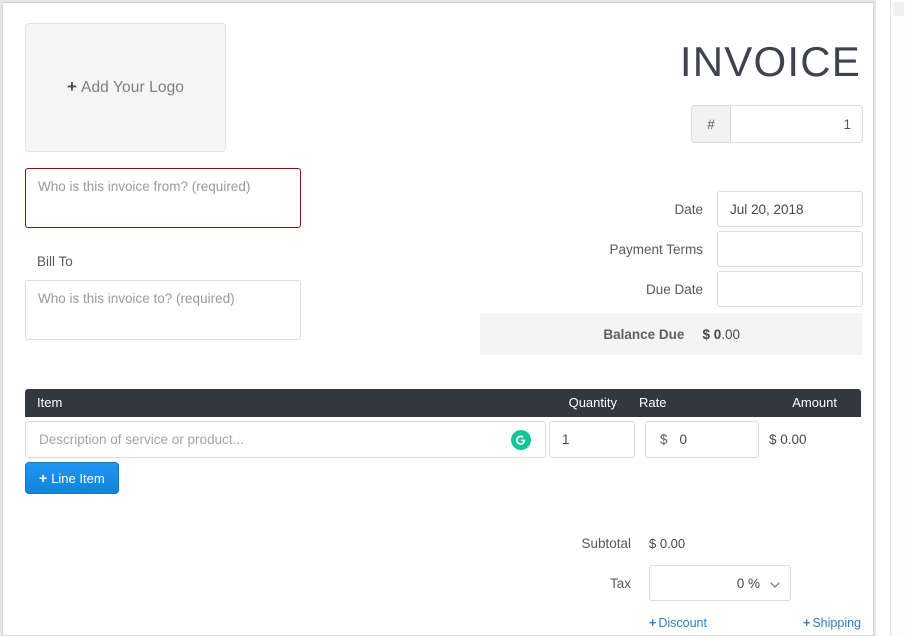  I want to click on currency-symbol: $, so click(664, 439).